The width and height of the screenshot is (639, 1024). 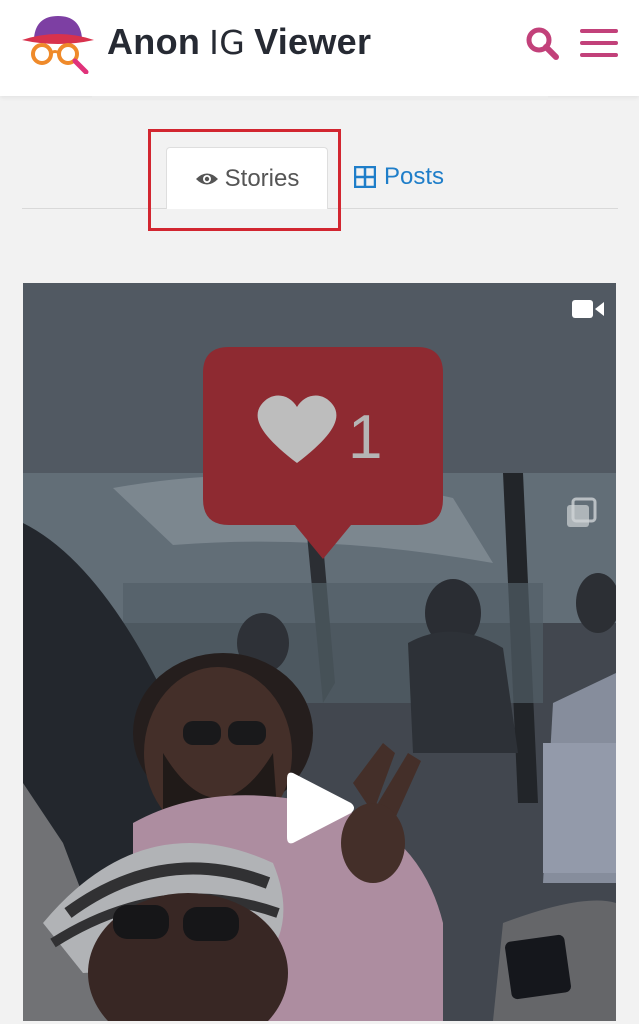 What do you see at coordinates (58, 42) in the screenshot?
I see `spy-hat-glasses-icon` at bounding box center [58, 42].